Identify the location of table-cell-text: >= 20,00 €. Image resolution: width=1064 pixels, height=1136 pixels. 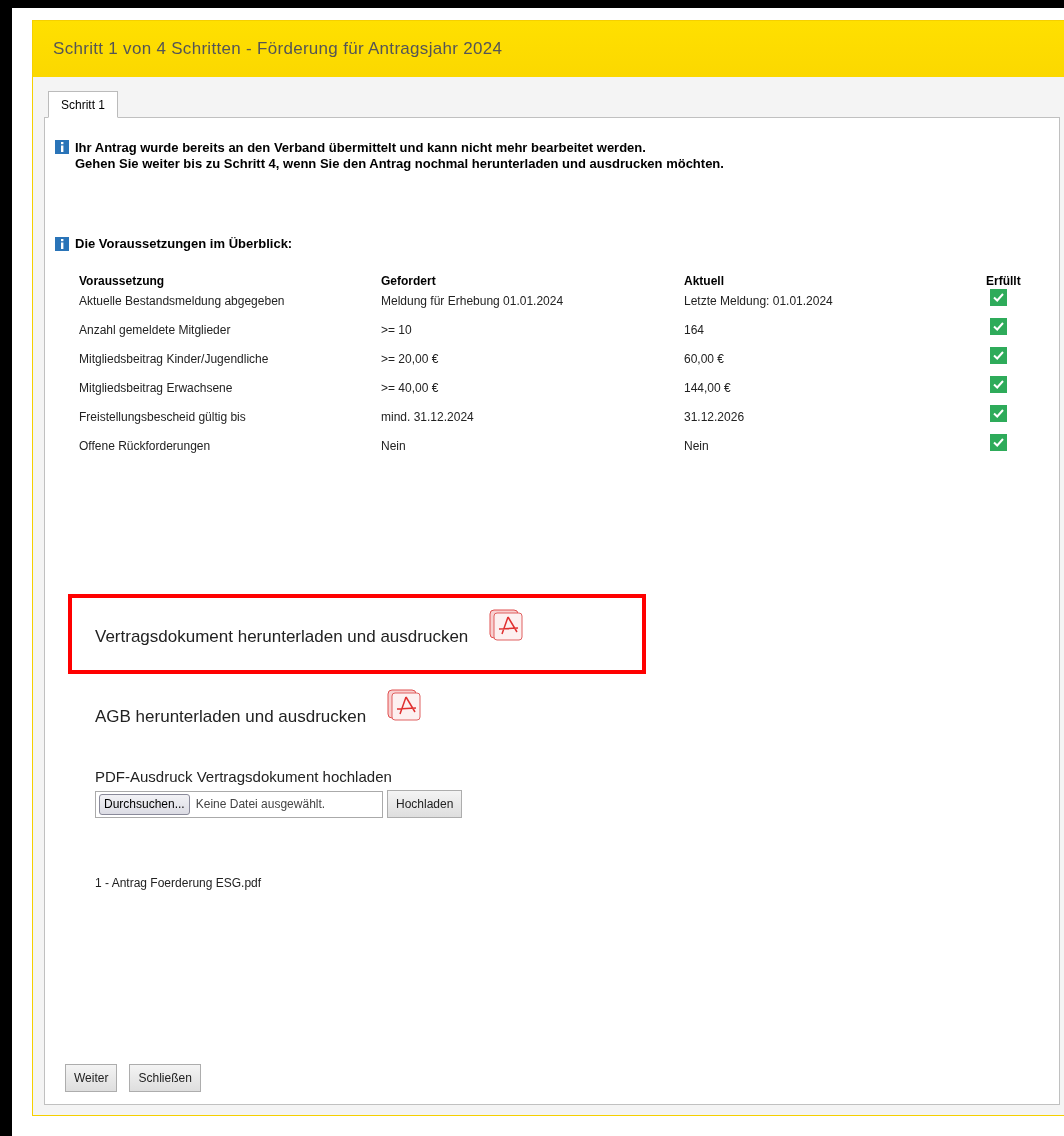
(410, 359).